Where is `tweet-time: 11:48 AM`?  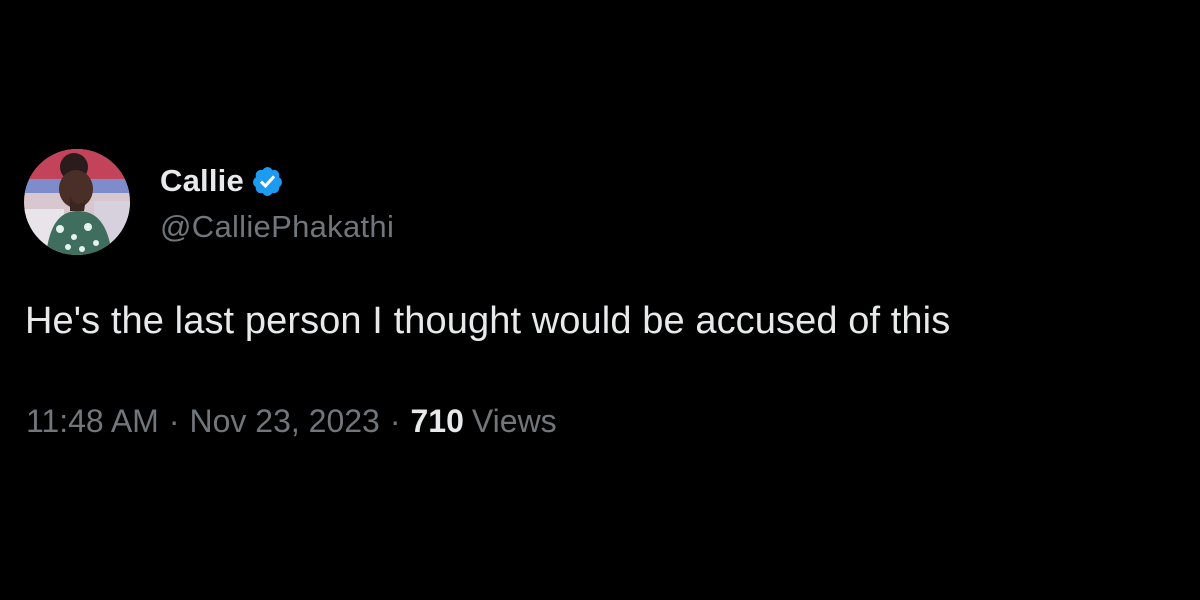
tweet-time: 11:48 AM is located at coordinates (92, 421).